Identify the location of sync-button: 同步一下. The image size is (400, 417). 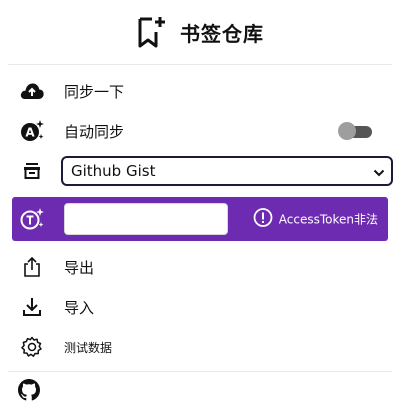
(200, 91).